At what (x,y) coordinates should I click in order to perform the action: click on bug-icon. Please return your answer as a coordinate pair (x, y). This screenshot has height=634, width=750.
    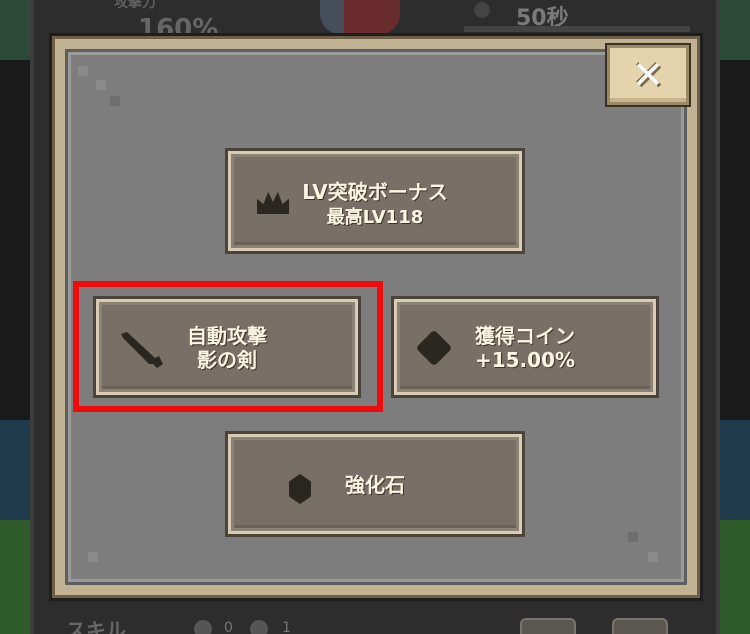
    Looking at the image, I should click on (482, 10).